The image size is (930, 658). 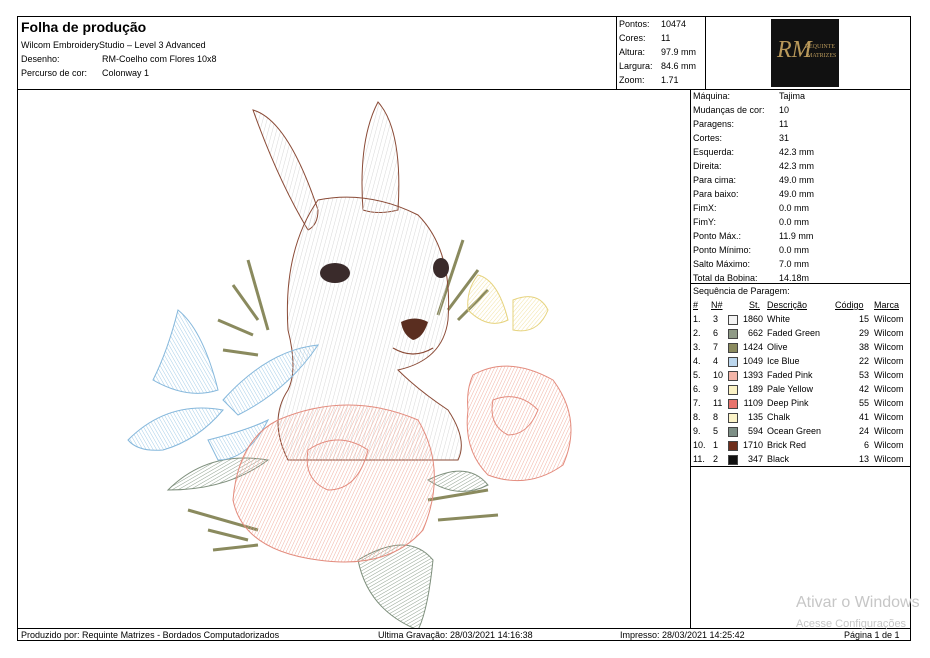 What do you see at coordinates (863, 403) in the screenshot?
I see `thread-code: 55` at bounding box center [863, 403].